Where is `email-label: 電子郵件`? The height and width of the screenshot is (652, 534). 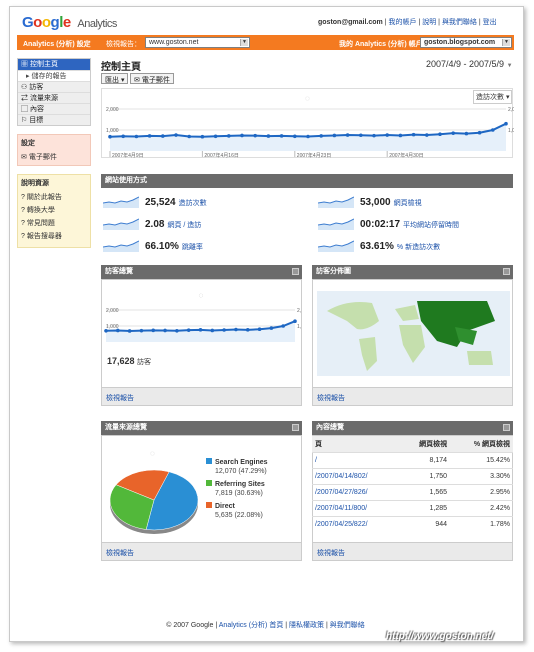
email-label: 電子郵件 is located at coordinates (155, 80).